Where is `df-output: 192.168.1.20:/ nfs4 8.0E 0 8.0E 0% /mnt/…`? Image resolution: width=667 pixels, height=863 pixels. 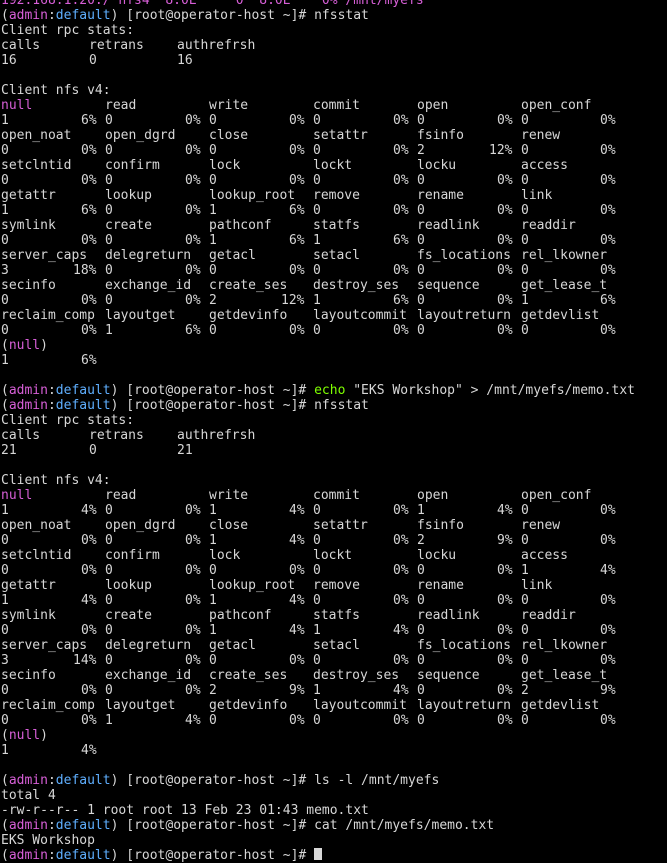
df-output: 192.168.1.20:/ nfs4 8.0E 0 8.0E 0% /mnt/… is located at coordinates (212, 4).